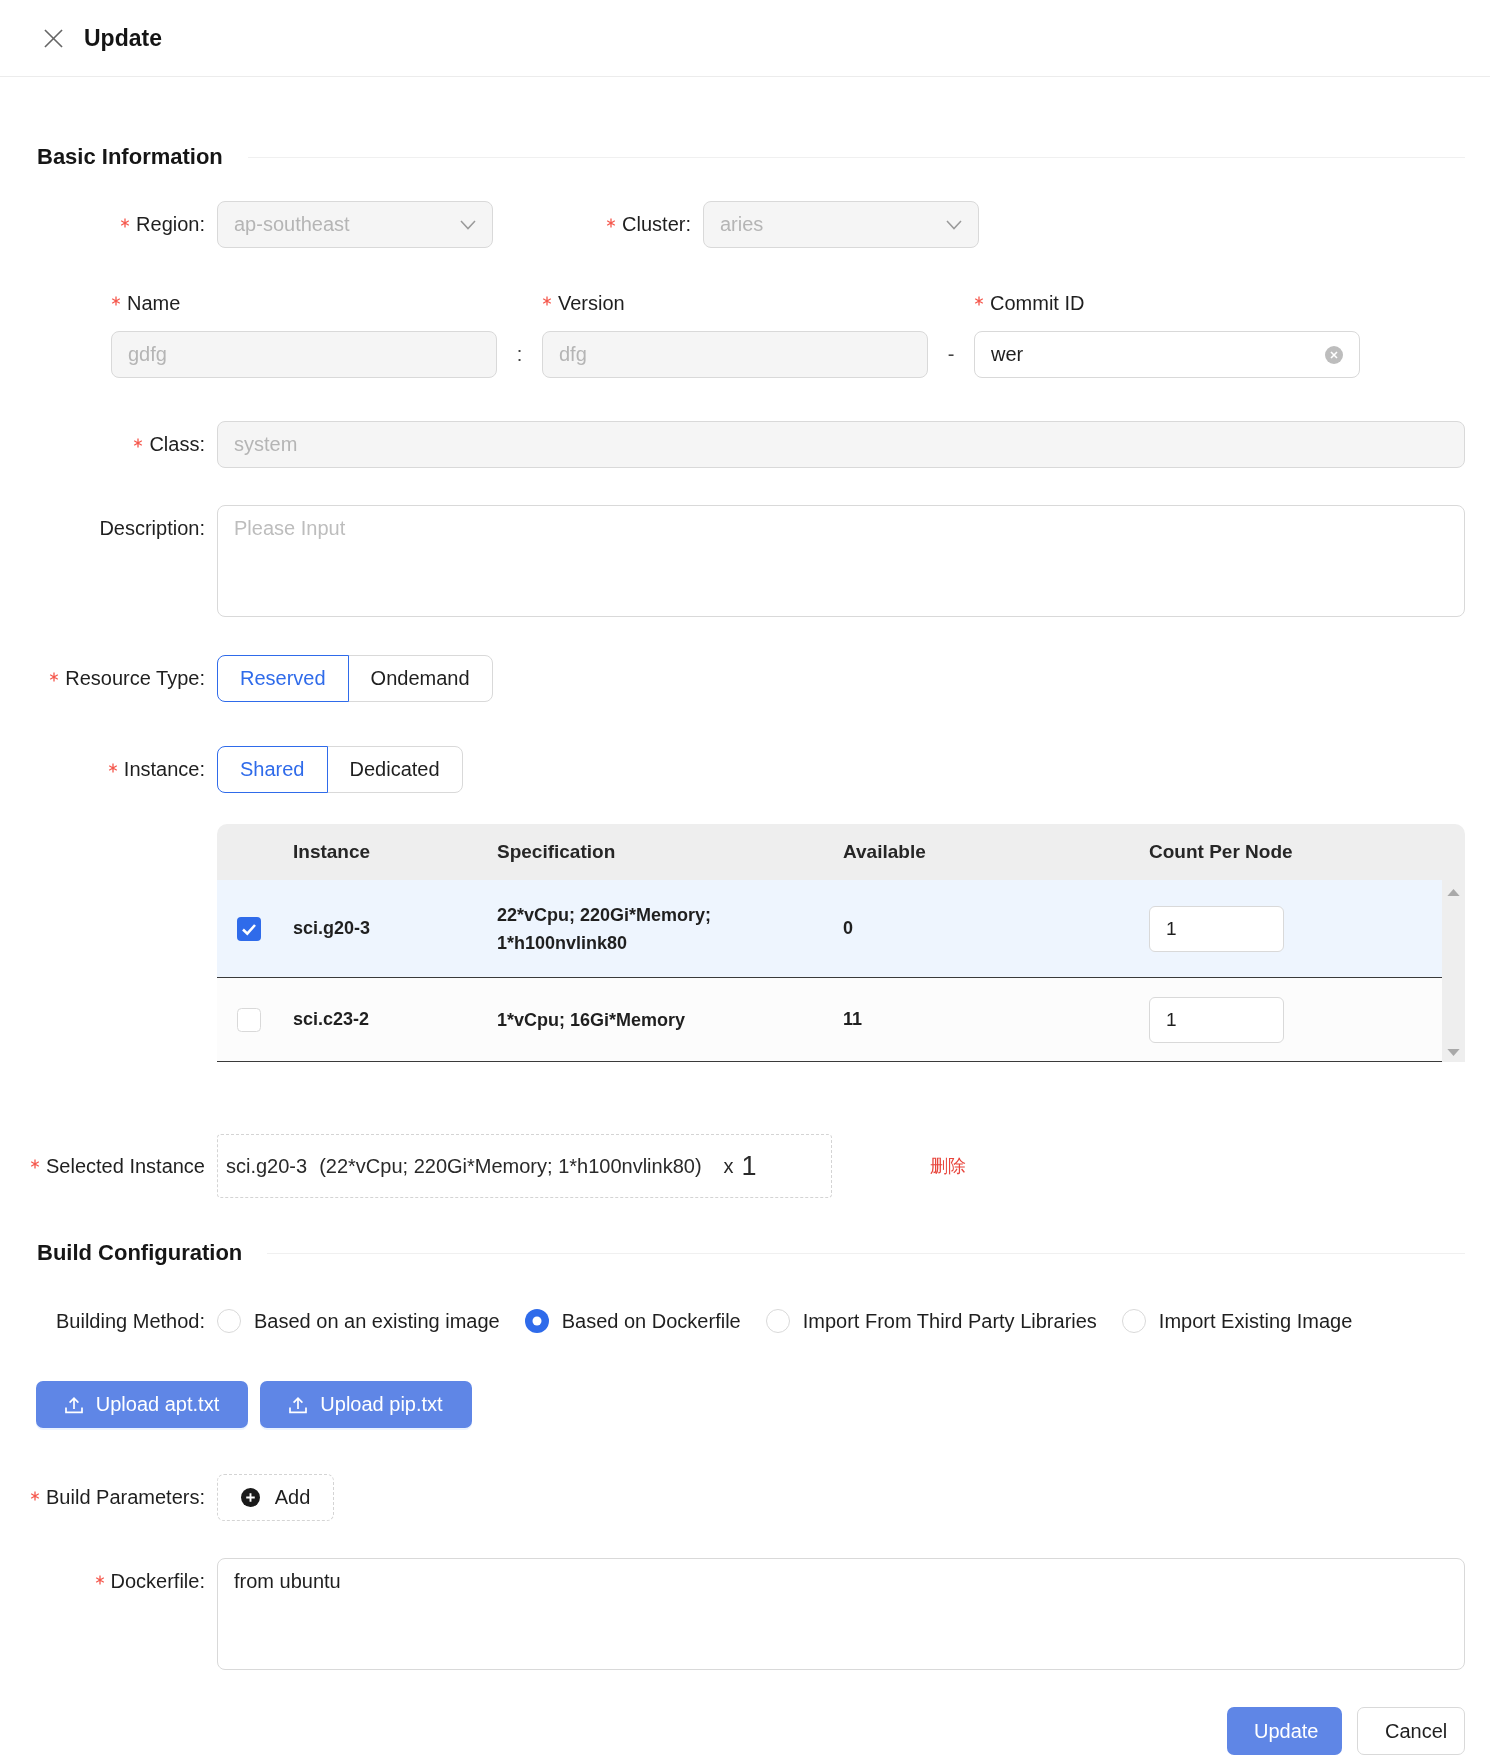  What do you see at coordinates (853, 1019) in the screenshot?
I see `table-cell: 11` at bounding box center [853, 1019].